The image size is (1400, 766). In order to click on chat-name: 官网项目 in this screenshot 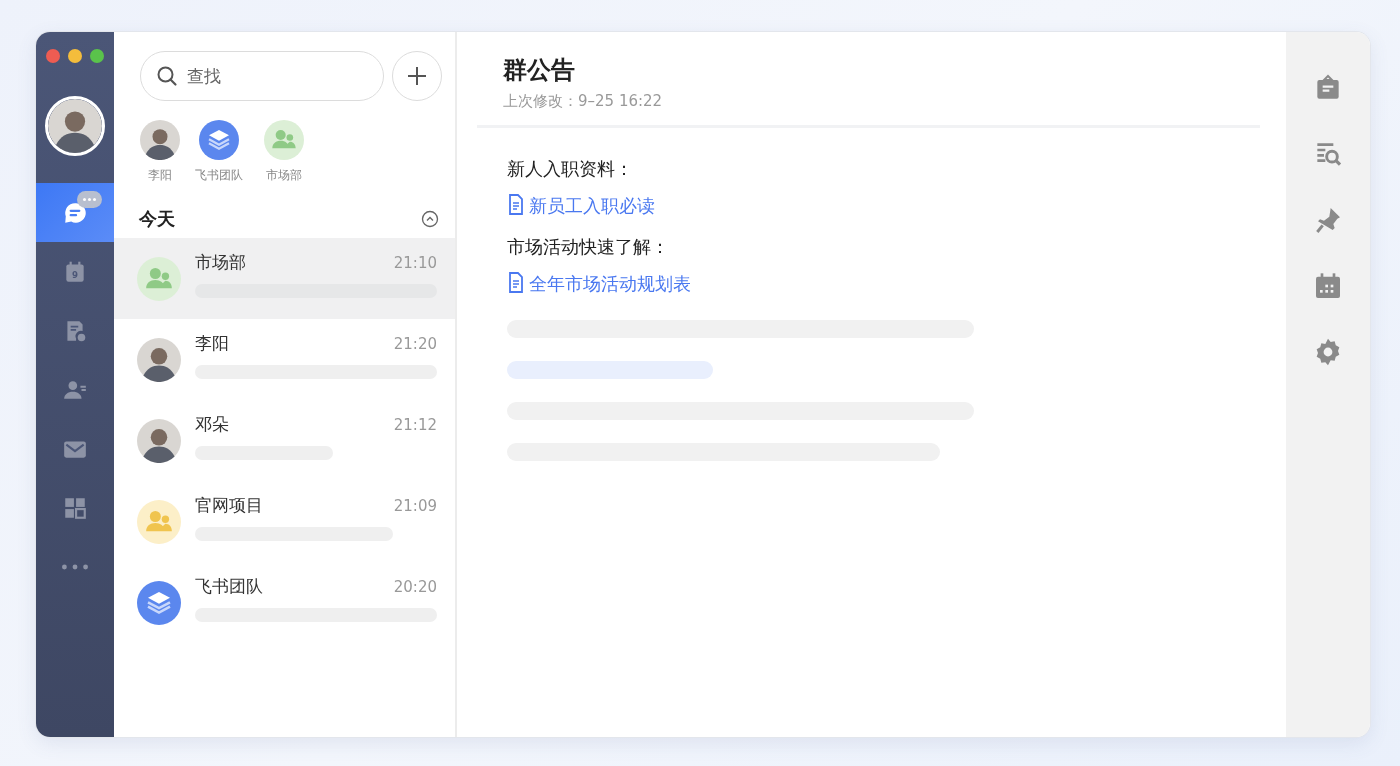, I will do `click(229, 505)`.